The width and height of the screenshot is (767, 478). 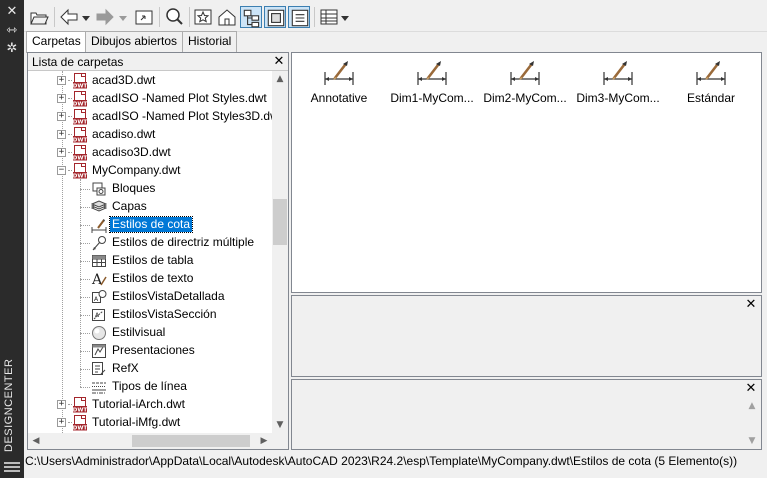 I want to click on visual-style-icon, so click(x=99, y=333).